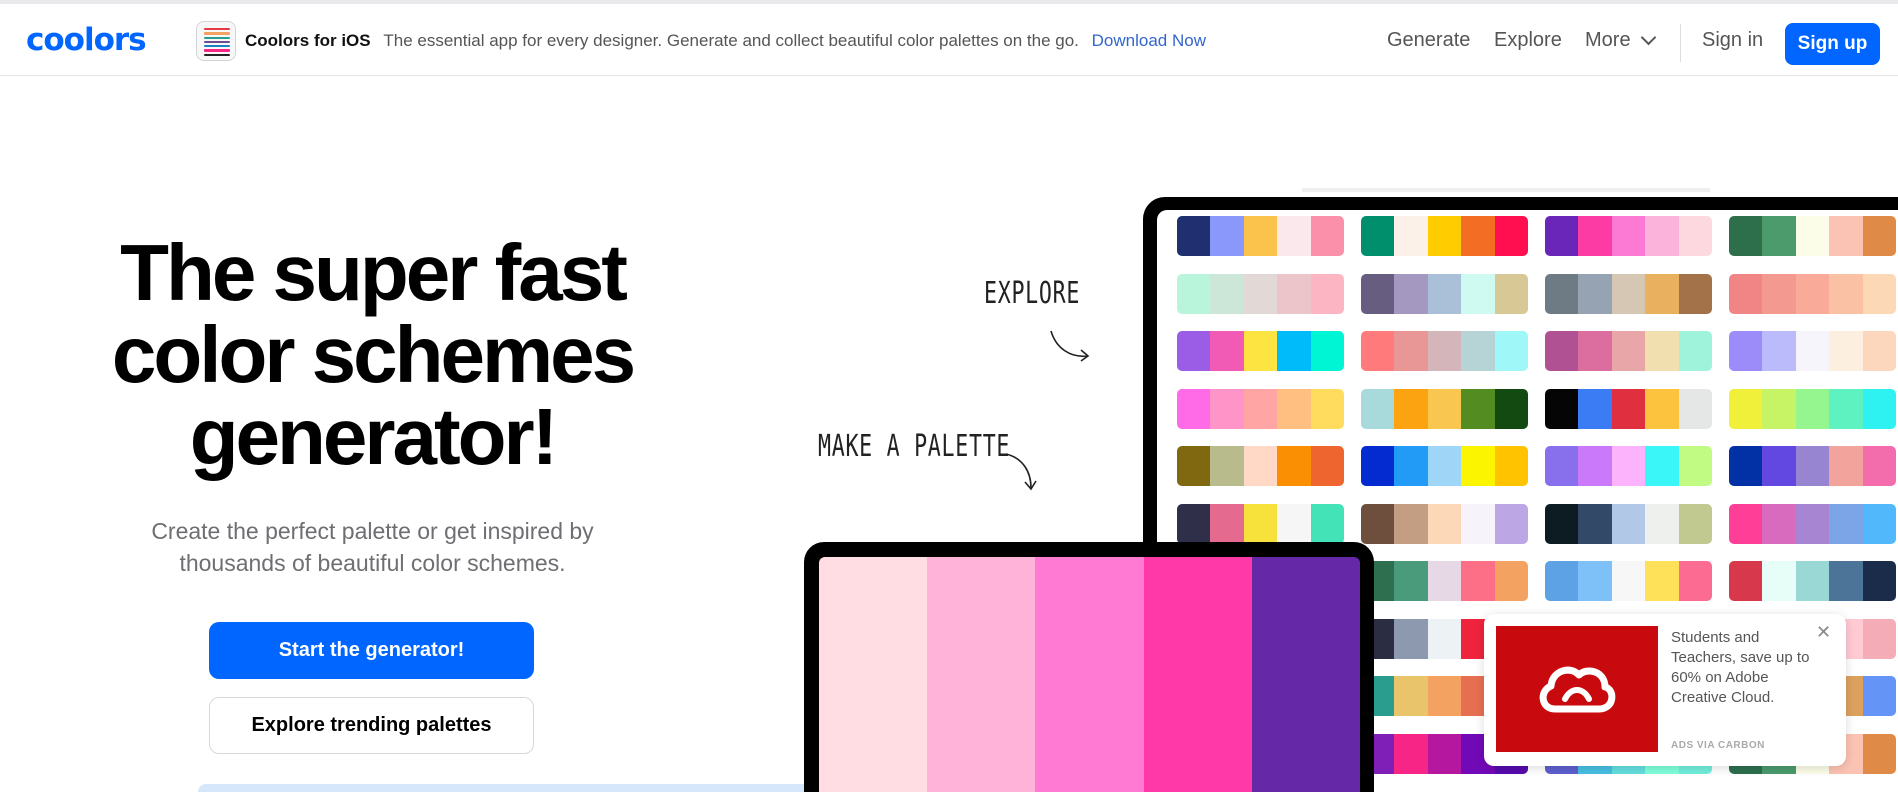  Describe the element at coordinates (371, 650) in the screenshot. I see `start-generator-button: Start the generator!` at that location.